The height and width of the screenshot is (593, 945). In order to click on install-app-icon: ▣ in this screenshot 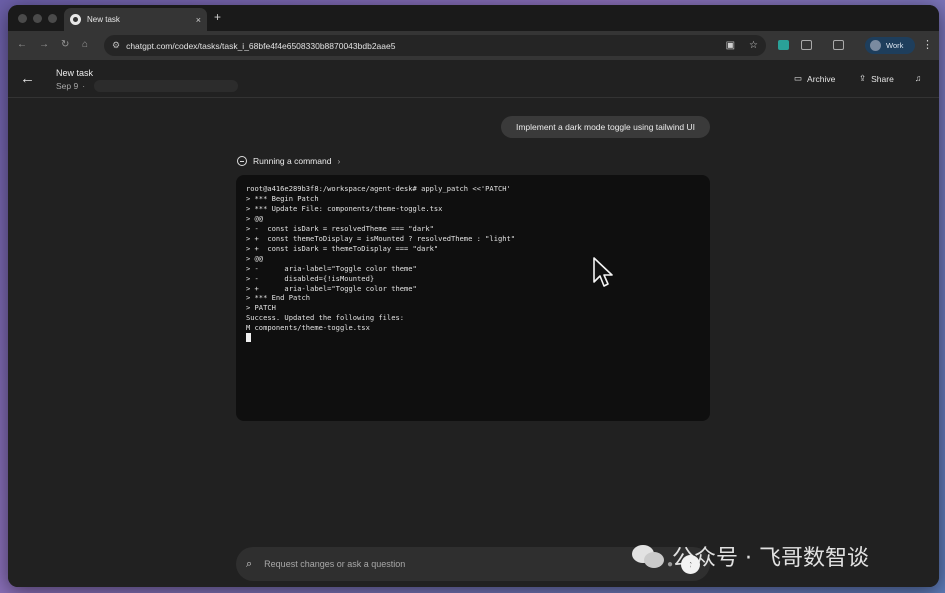, I will do `click(730, 45)`.